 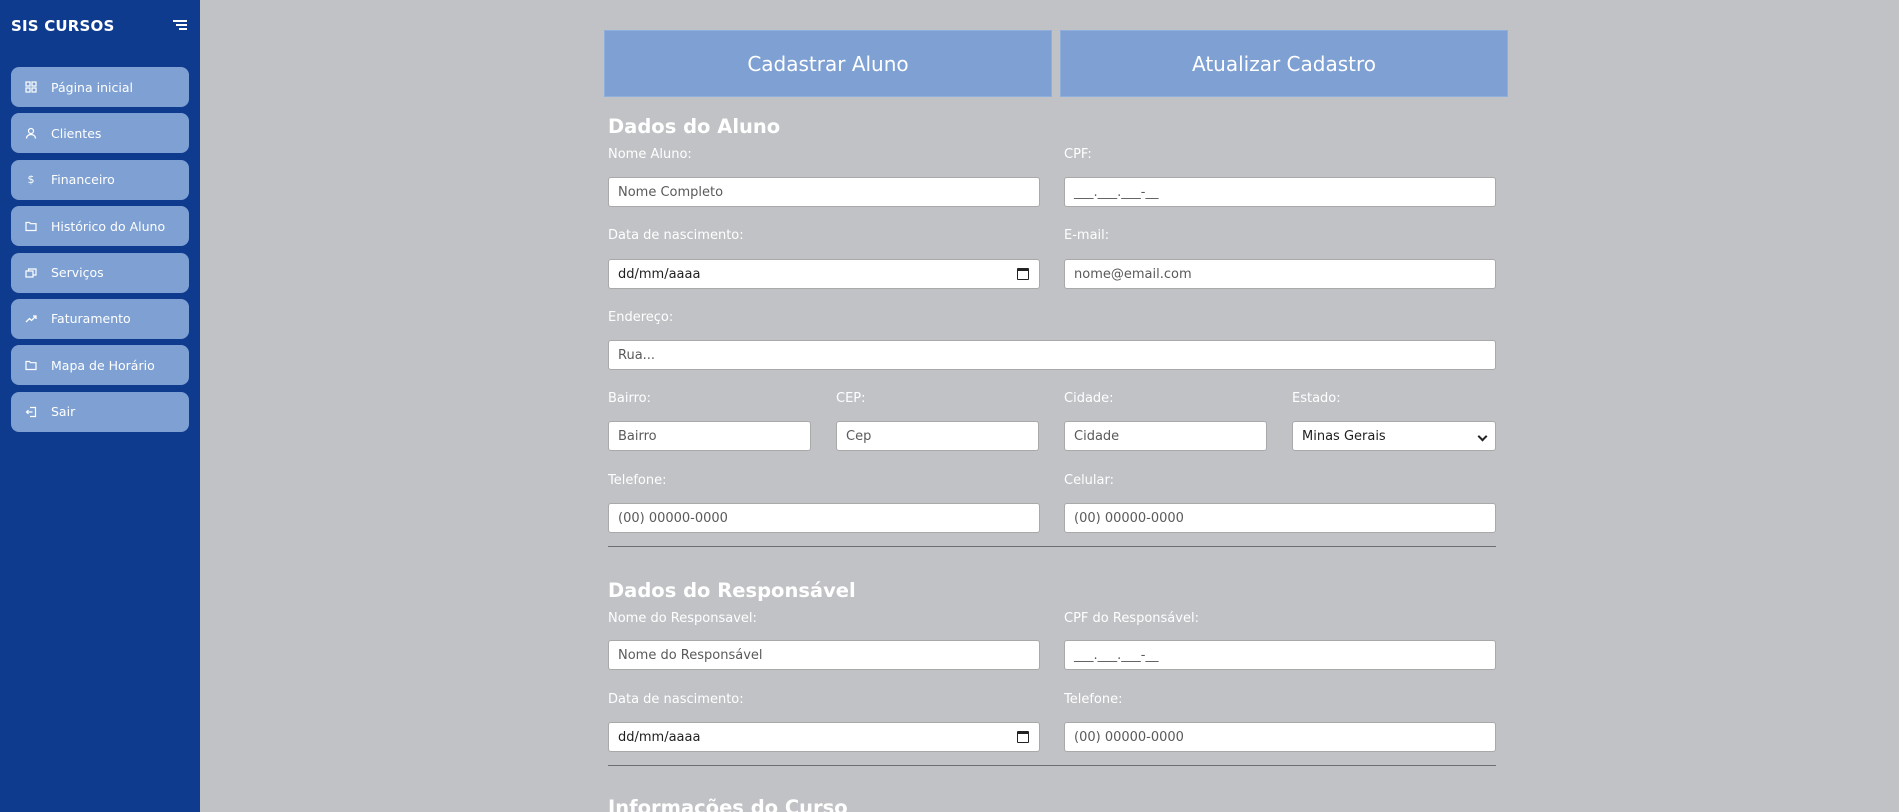 What do you see at coordinates (676, 699) in the screenshot?
I see `guardian-birth-label: Data de nascimento:` at bounding box center [676, 699].